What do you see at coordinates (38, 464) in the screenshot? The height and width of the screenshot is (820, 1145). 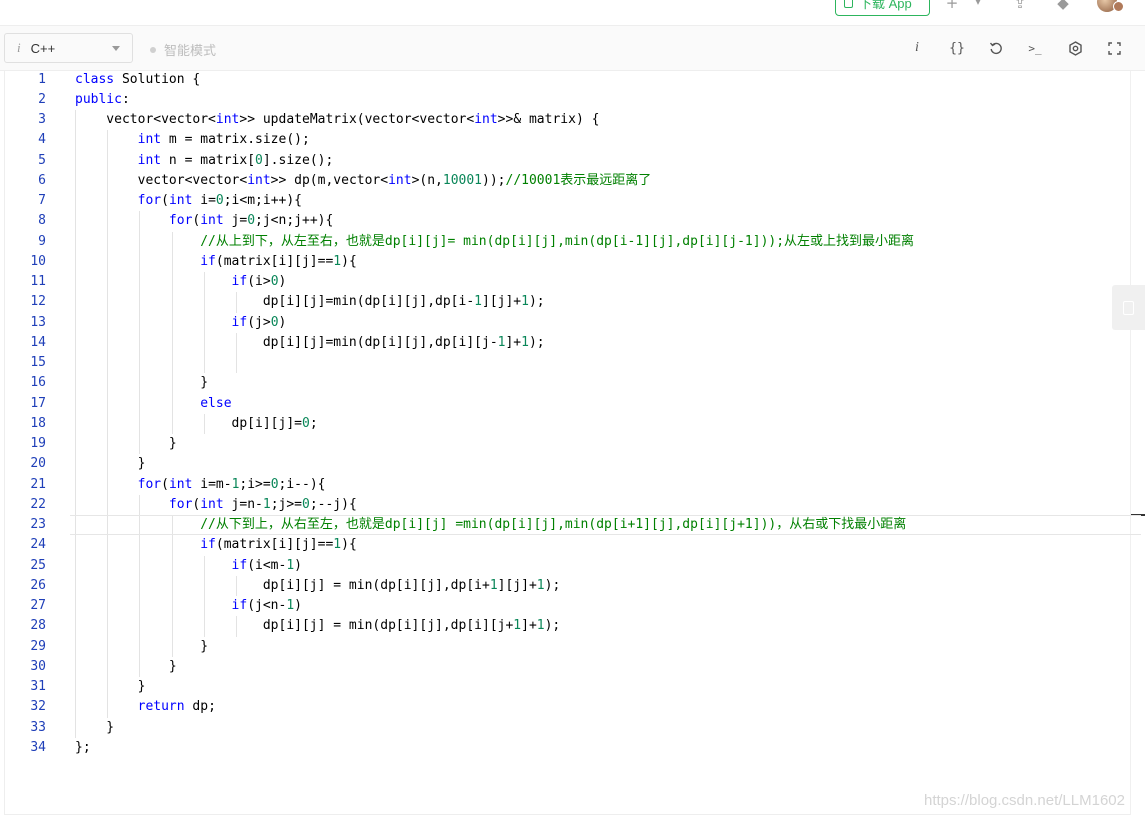 I see `line-number: 20` at bounding box center [38, 464].